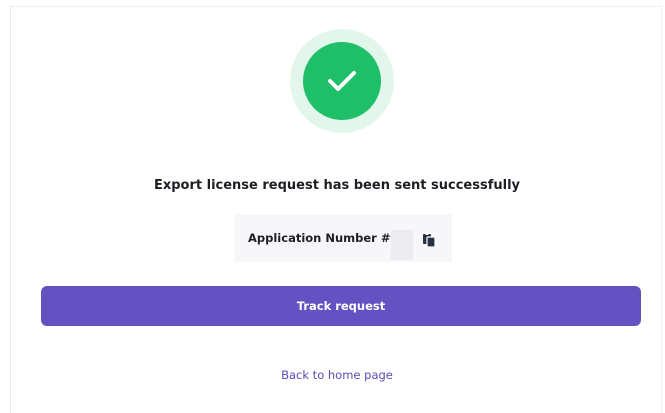 The width and height of the screenshot is (665, 413). I want to click on application-number-label: Application Number #, so click(319, 238).